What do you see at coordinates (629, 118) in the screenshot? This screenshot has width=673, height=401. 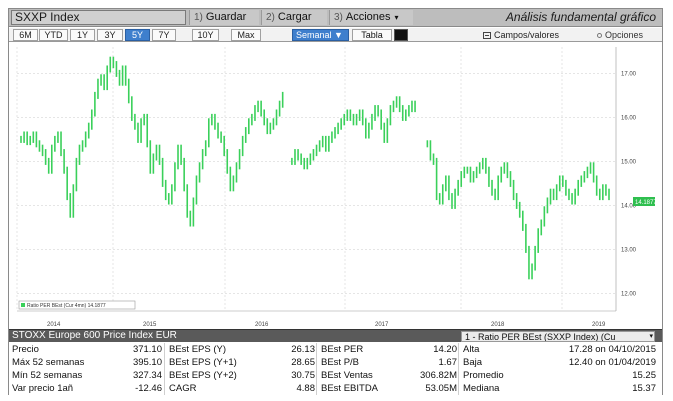 I see `y-tick-label: 16.00` at bounding box center [629, 118].